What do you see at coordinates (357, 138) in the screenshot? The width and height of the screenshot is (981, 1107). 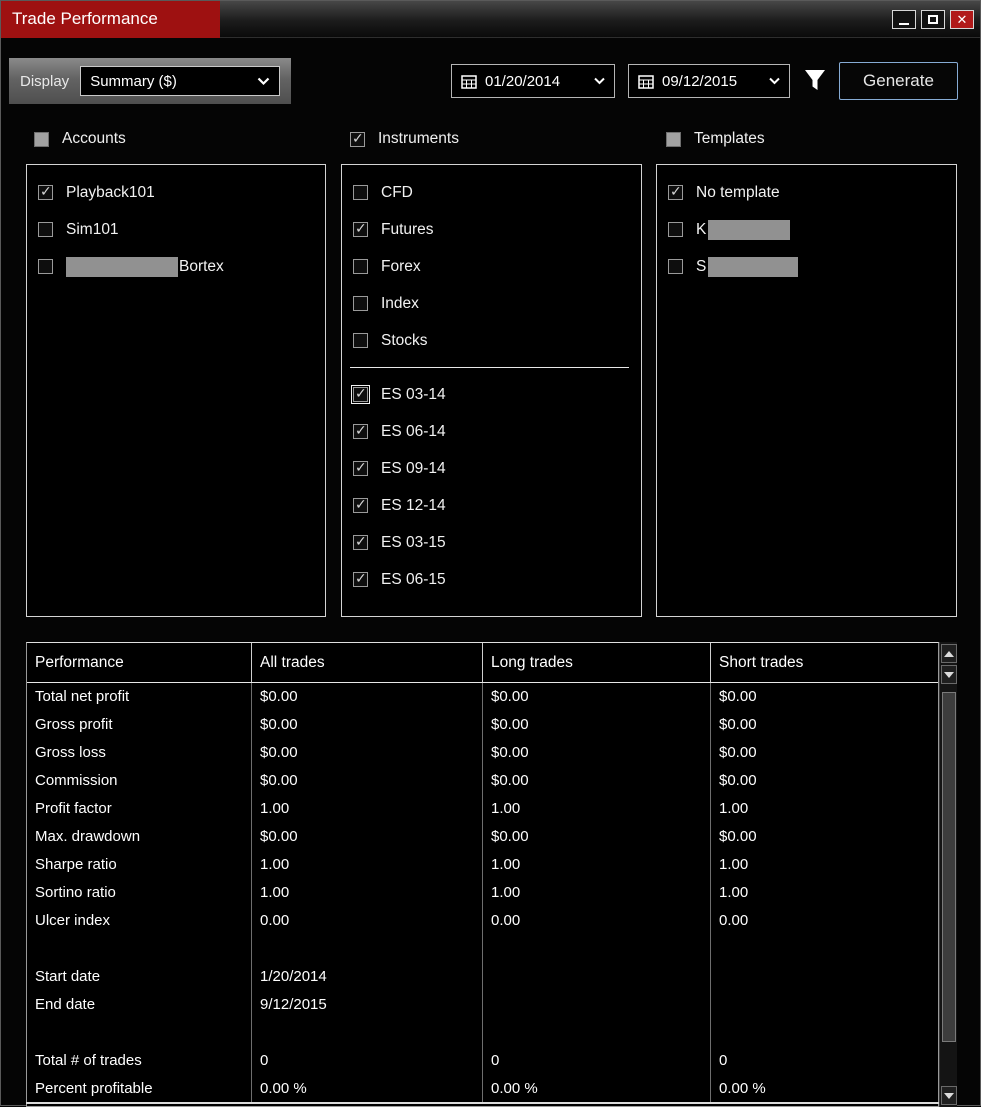 I see `instruments-checkbox` at bounding box center [357, 138].